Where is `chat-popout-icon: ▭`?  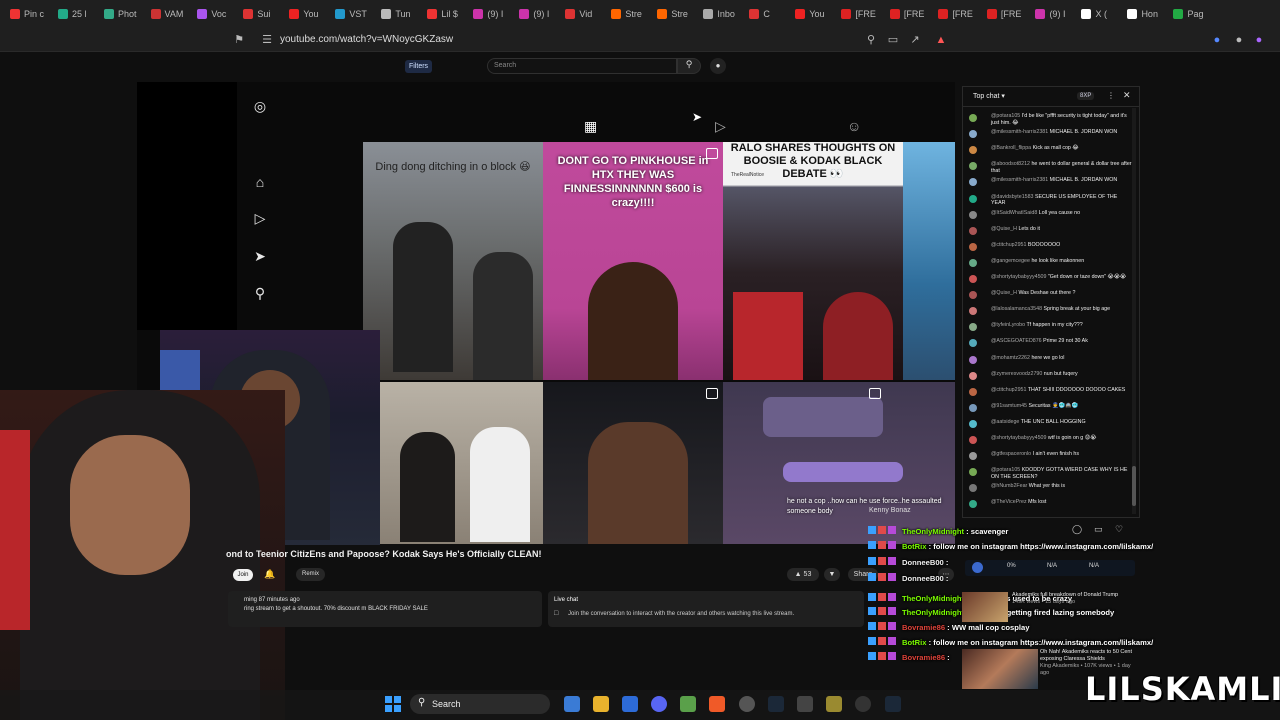 chat-popout-icon: ▭ is located at coordinates (1098, 529).